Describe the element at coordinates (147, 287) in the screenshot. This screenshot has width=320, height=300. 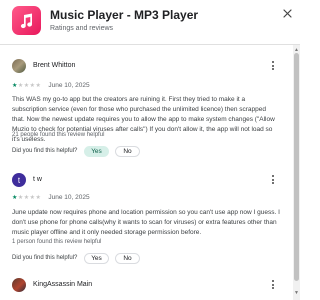
I see `review-card: KingAssassin Main` at that location.